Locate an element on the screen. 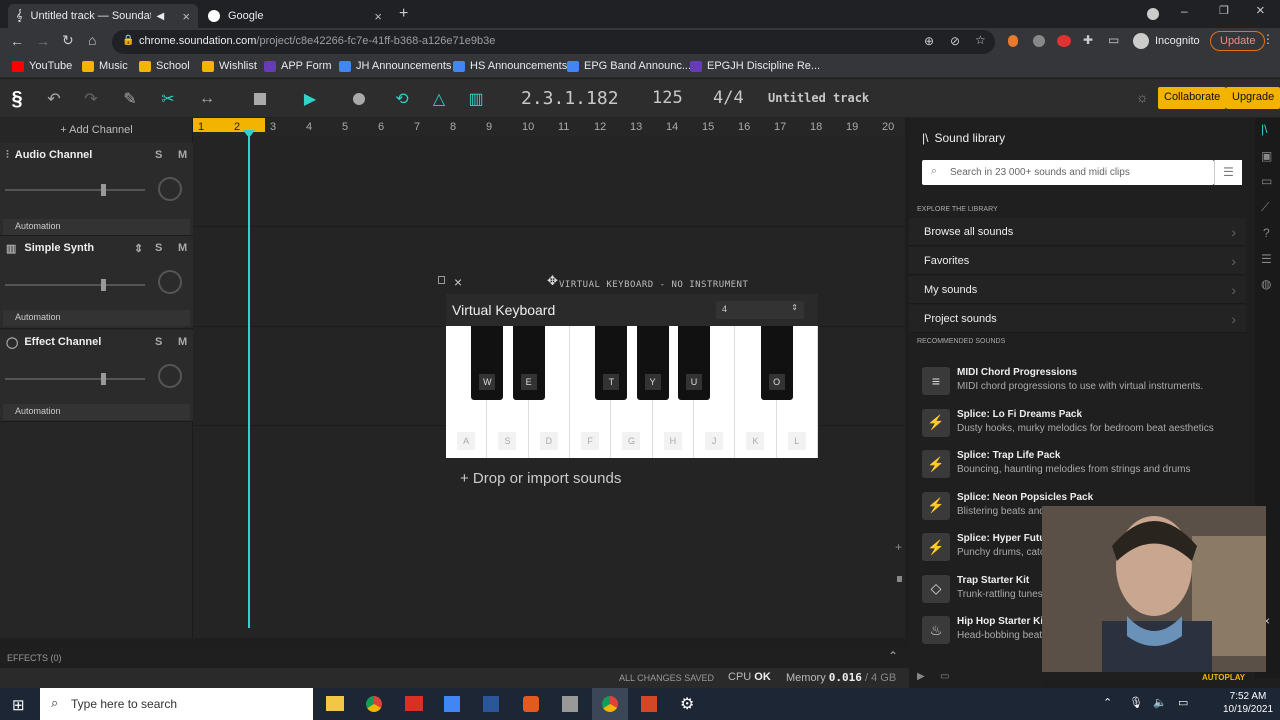 This screenshot has height=720, width=1280. redo-icon: ↷ is located at coordinates (91, 99).